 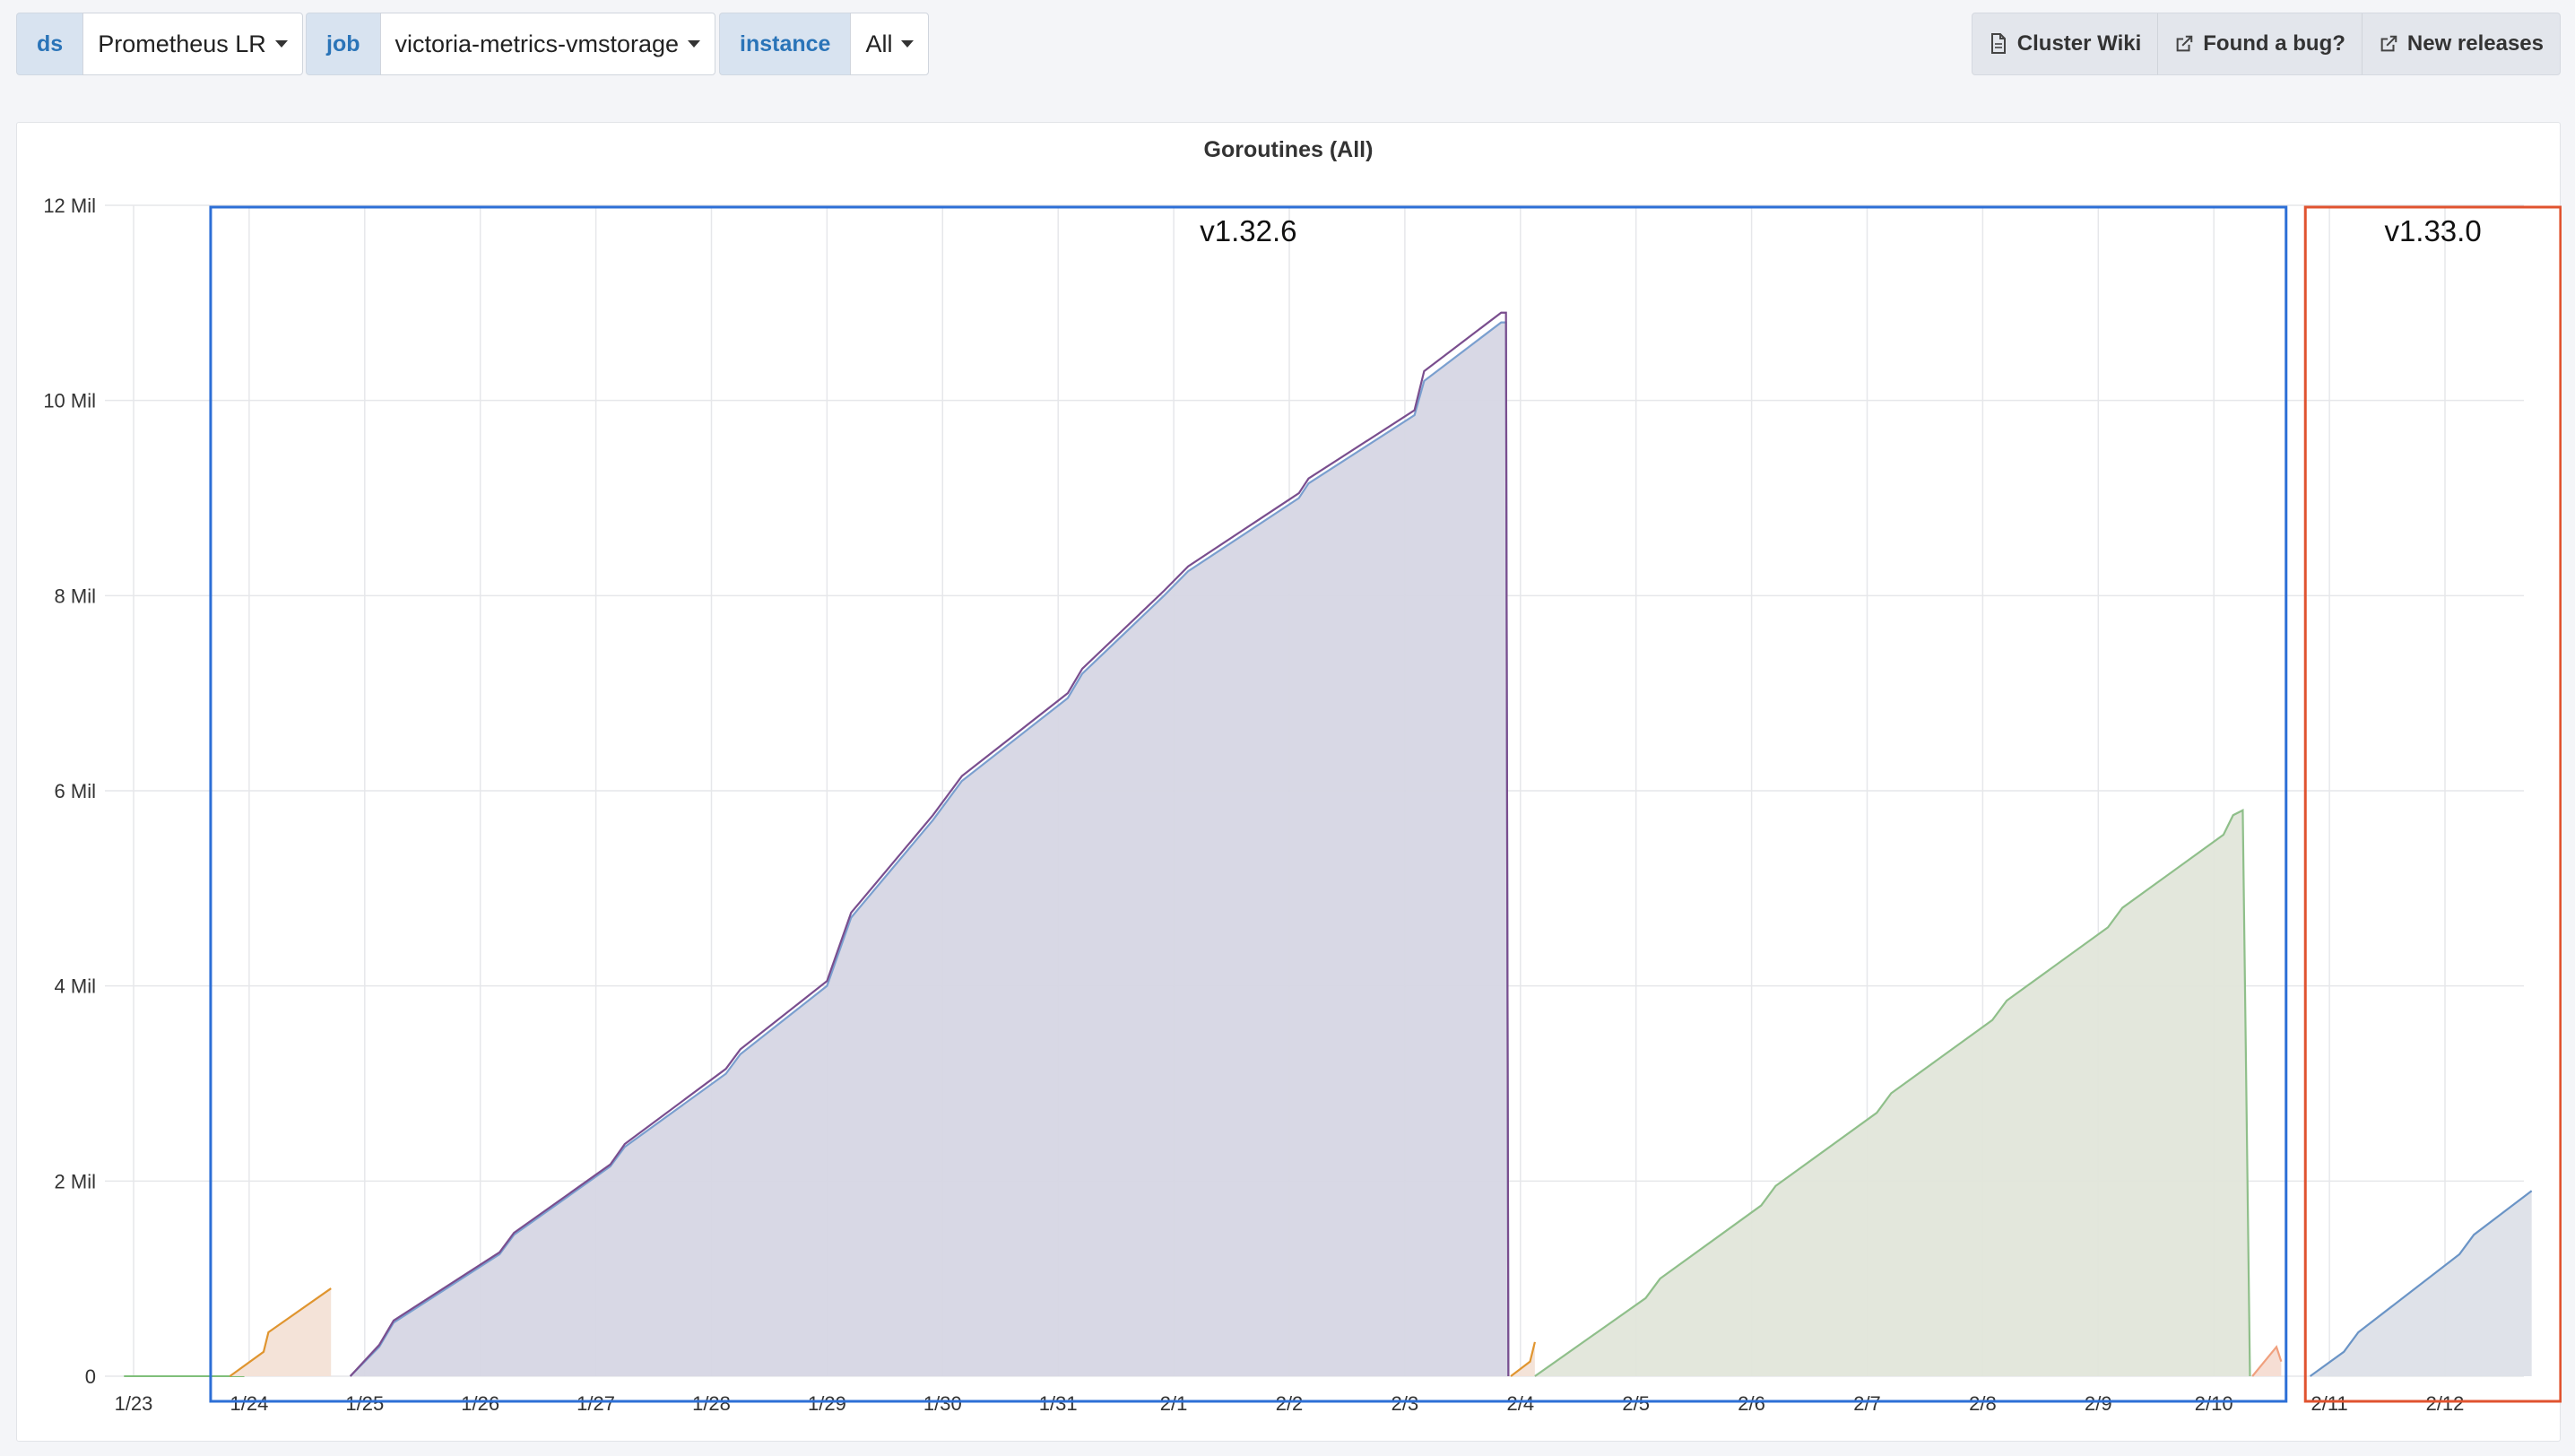 I want to click on instance-select: All, so click(x=890, y=44).